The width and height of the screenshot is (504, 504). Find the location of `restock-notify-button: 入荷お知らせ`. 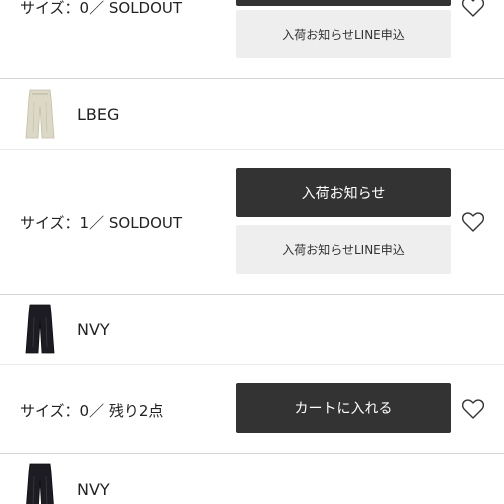

restock-notify-button: 入荷お知らせ is located at coordinates (343, 192).